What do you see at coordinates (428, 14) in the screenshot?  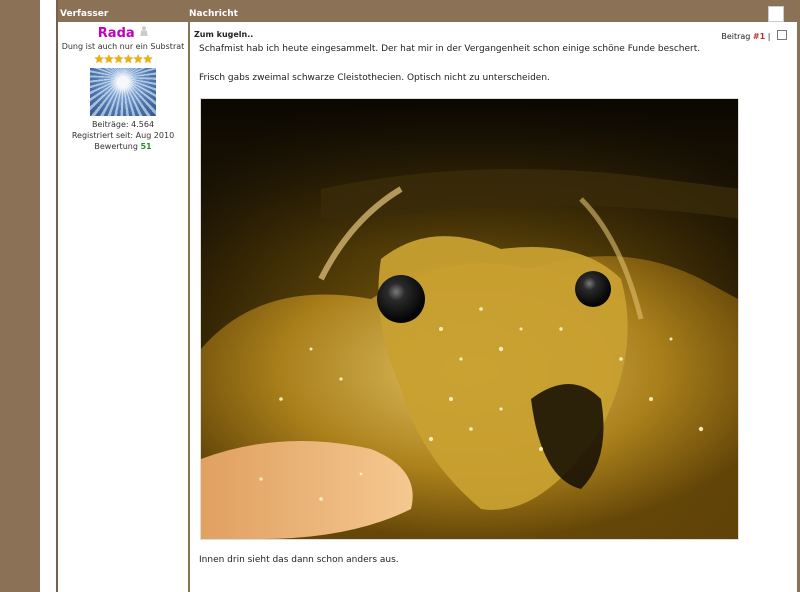 I see `table-header: Verfasser Nachricht` at bounding box center [428, 14].